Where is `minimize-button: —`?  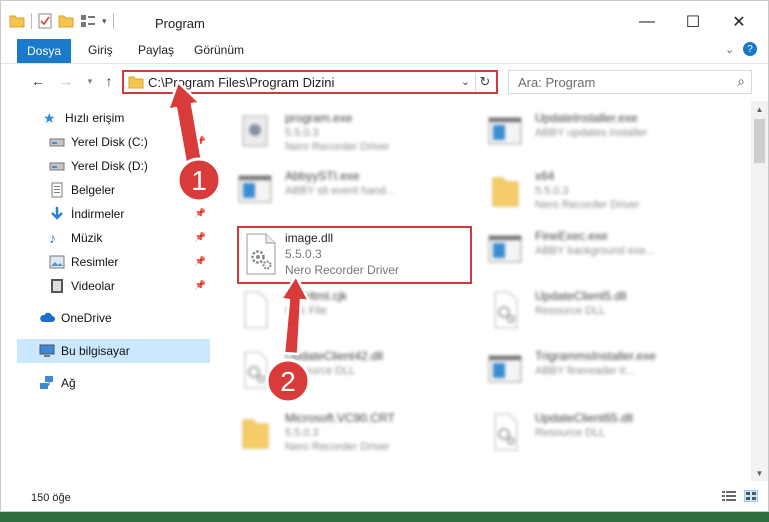 minimize-button: — is located at coordinates (647, 22).